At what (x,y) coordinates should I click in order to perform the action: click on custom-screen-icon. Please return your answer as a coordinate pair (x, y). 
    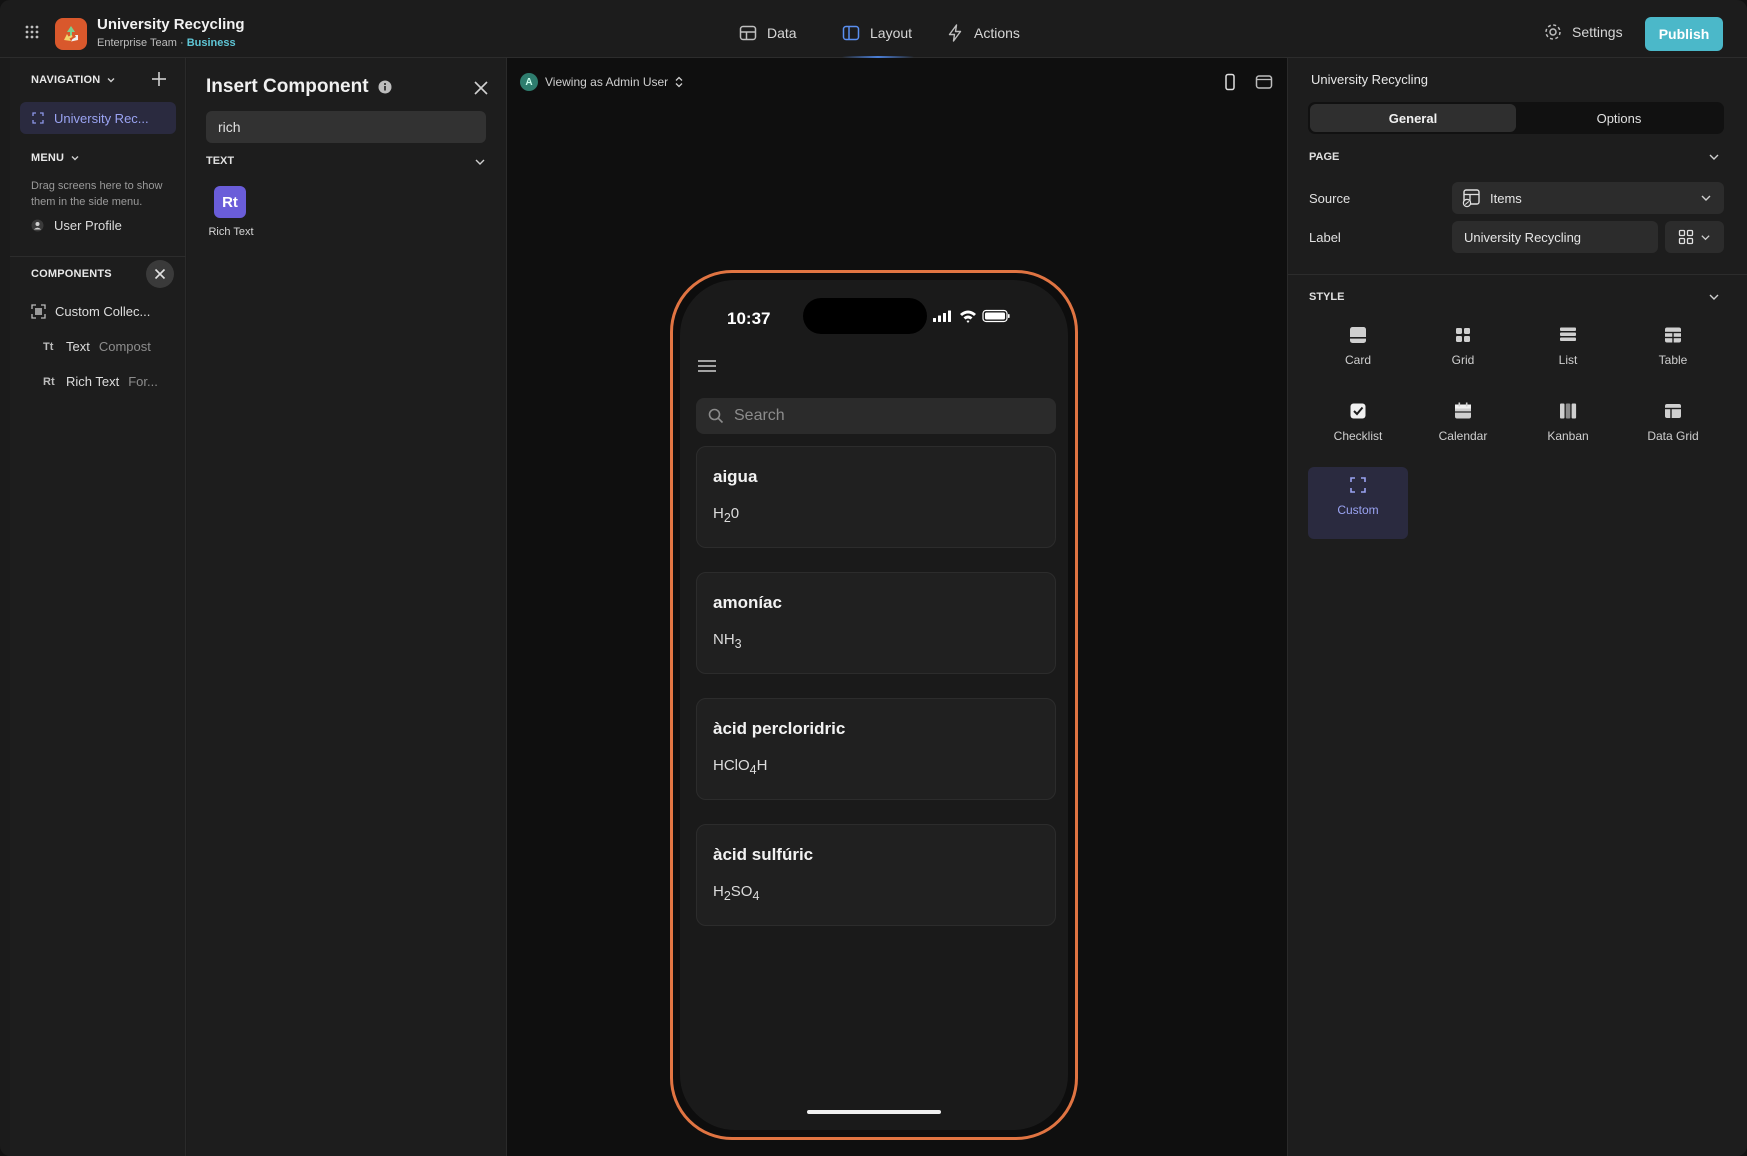
    Looking at the image, I should click on (38, 118).